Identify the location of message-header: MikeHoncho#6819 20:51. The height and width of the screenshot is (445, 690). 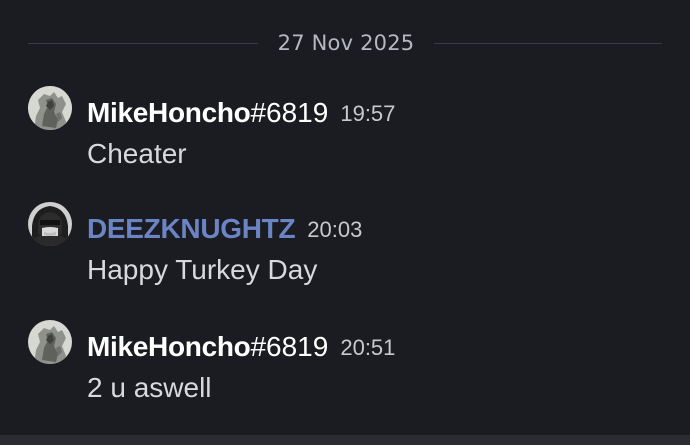
(241, 347).